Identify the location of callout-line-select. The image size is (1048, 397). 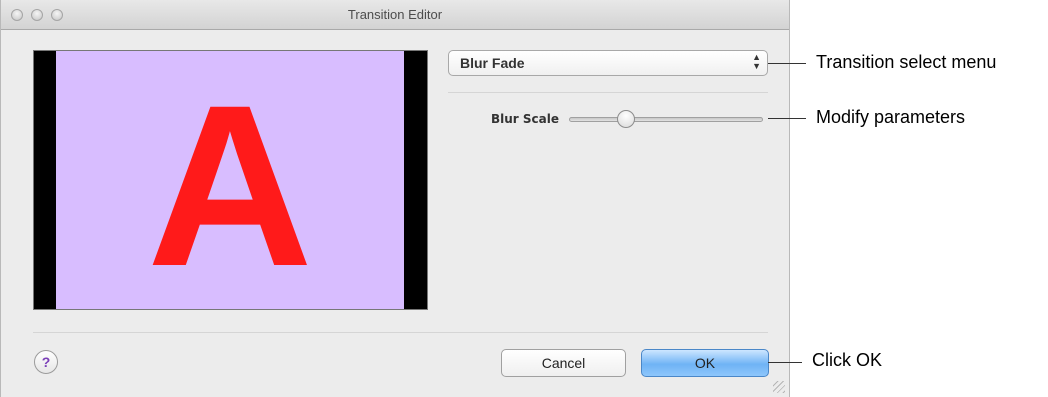
(787, 63).